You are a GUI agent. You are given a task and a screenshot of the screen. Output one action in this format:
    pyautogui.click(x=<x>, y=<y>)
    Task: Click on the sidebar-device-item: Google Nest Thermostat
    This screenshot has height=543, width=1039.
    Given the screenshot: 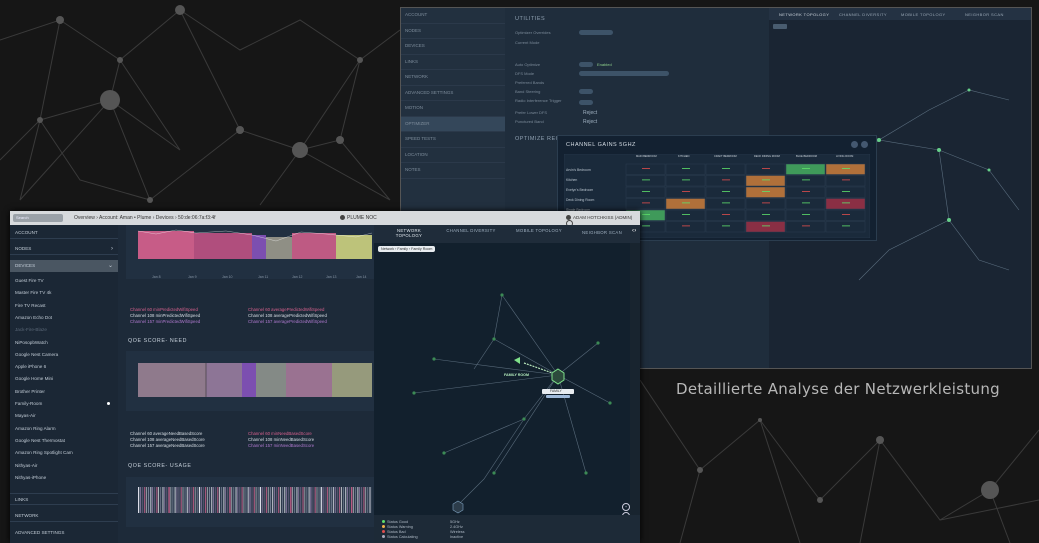 What is the action you would take?
    pyautogui.click(x=64, y=441)
    